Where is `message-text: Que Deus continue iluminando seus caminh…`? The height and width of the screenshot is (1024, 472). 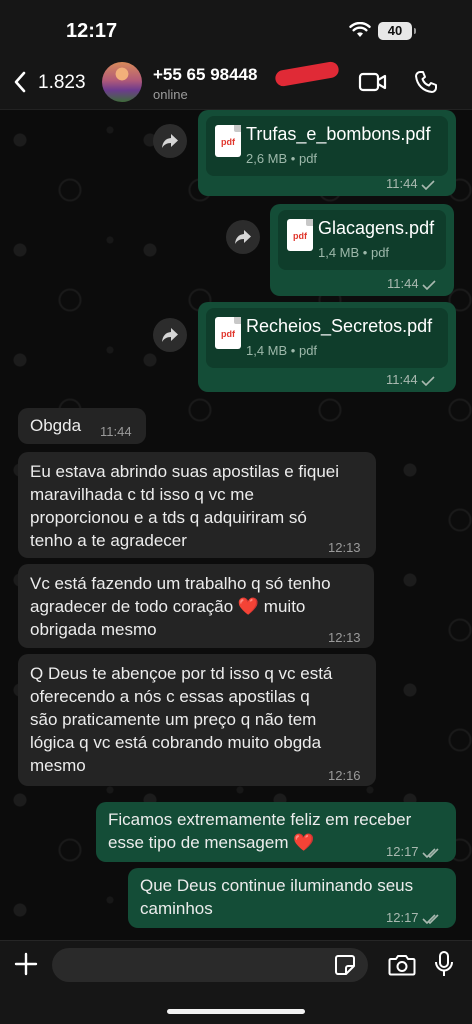
message-text: Que Deus continue iluminando seus caminh… is located at coordinates (276, 897).